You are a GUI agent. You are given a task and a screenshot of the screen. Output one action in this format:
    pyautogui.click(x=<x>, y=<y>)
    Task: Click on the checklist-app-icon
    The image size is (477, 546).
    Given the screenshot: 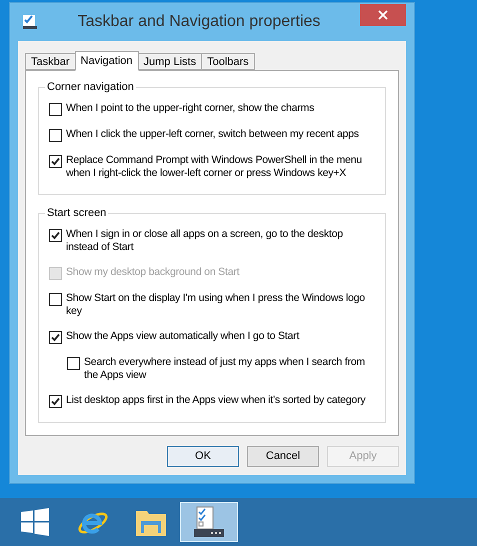 What is the action you would take?
    pyautogui.click(x=30, y=22)
    